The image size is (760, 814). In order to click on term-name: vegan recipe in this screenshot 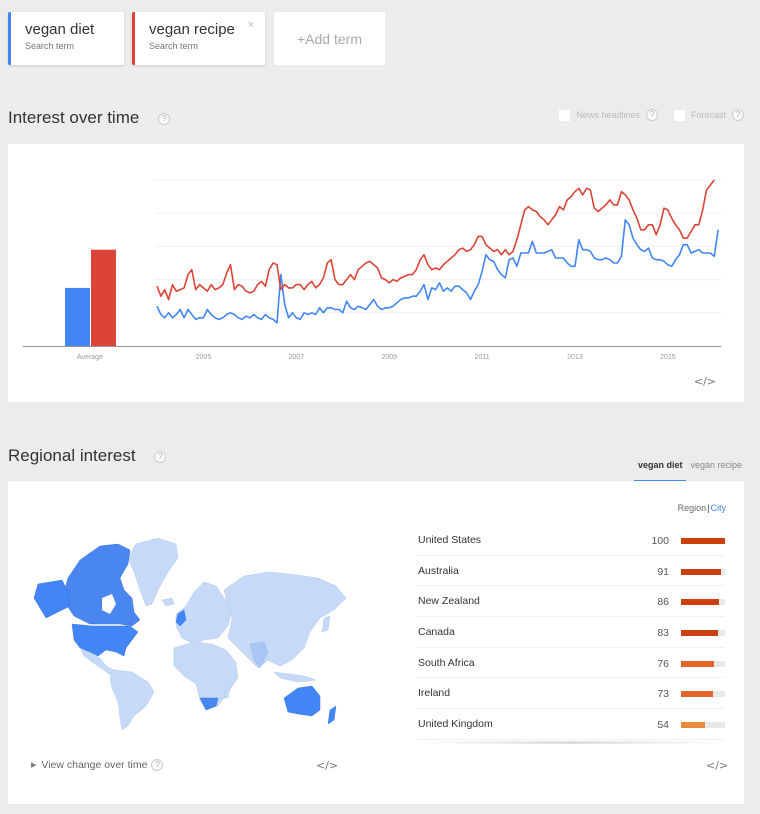, I will do `click(192, 29)`.